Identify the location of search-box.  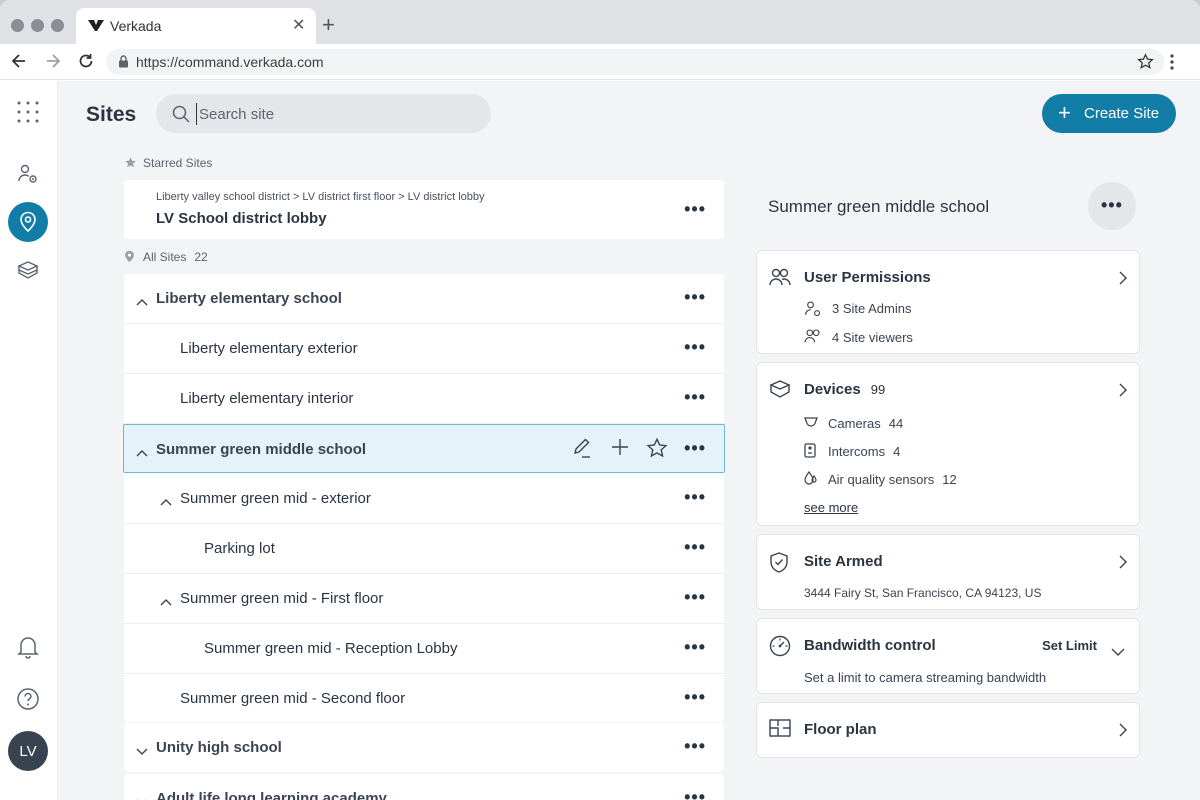
(323, 113).